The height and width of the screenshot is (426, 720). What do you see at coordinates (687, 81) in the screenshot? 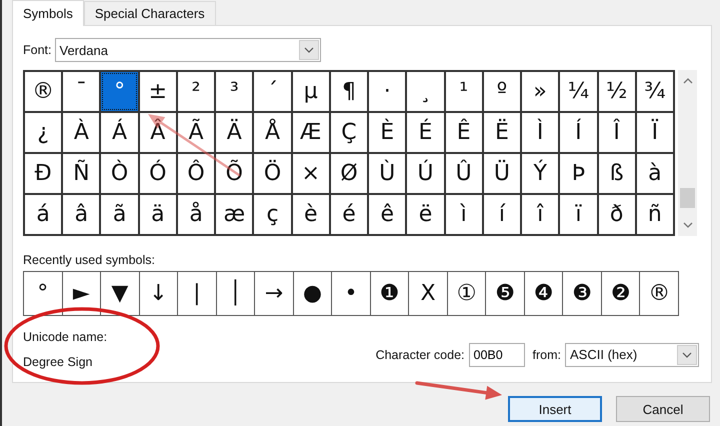
I see `scroll-up-icon` at bounding box center [687, 81].